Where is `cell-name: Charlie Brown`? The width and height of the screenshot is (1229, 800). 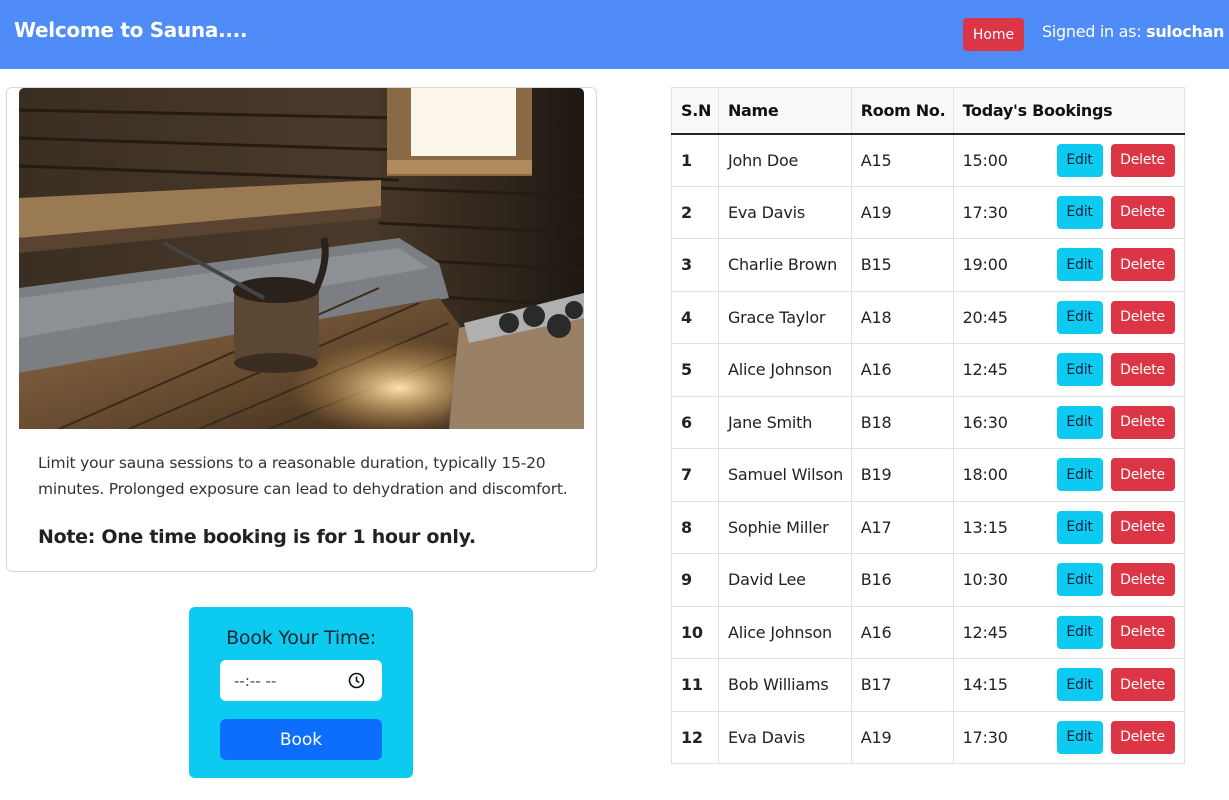 cell-name: Charlie Brown is located at coordinates (784, 265).